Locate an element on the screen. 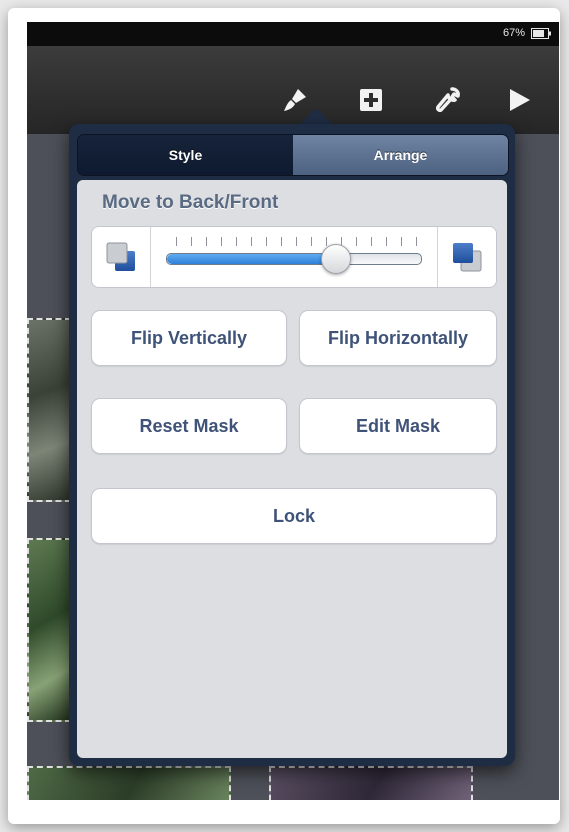 The width and height of the screenshot is (569, 832). reset-mask-button: Reset Mask is located at coordinates (189, 426).